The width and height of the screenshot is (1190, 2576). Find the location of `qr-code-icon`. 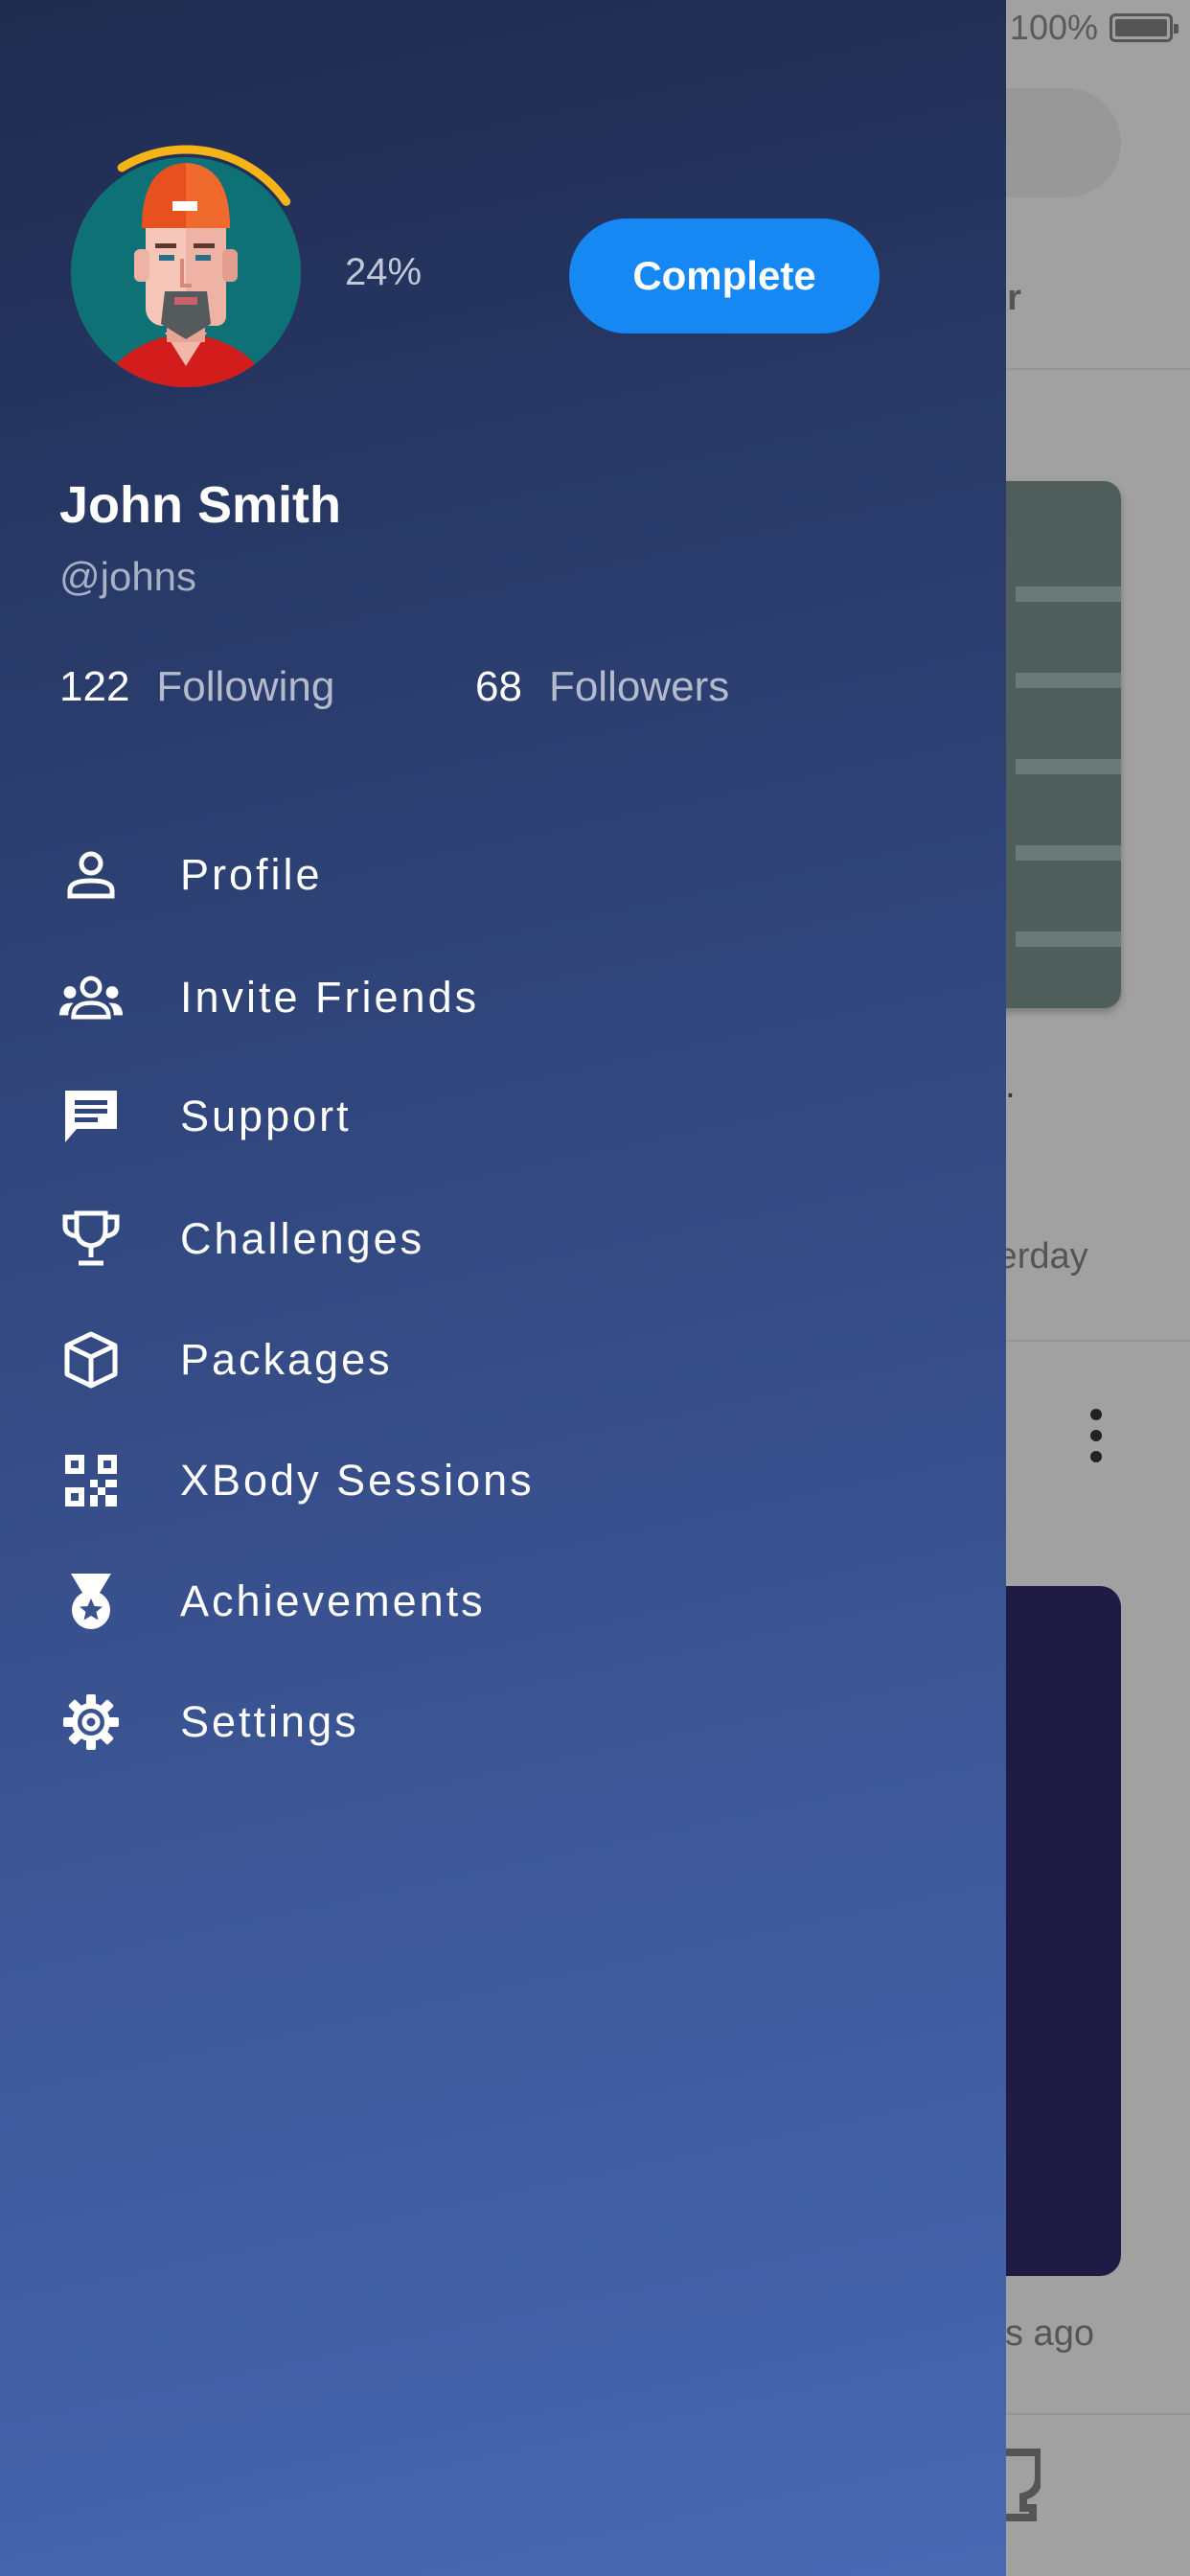

qr-code-icon is located at coordinates (91, 1480).